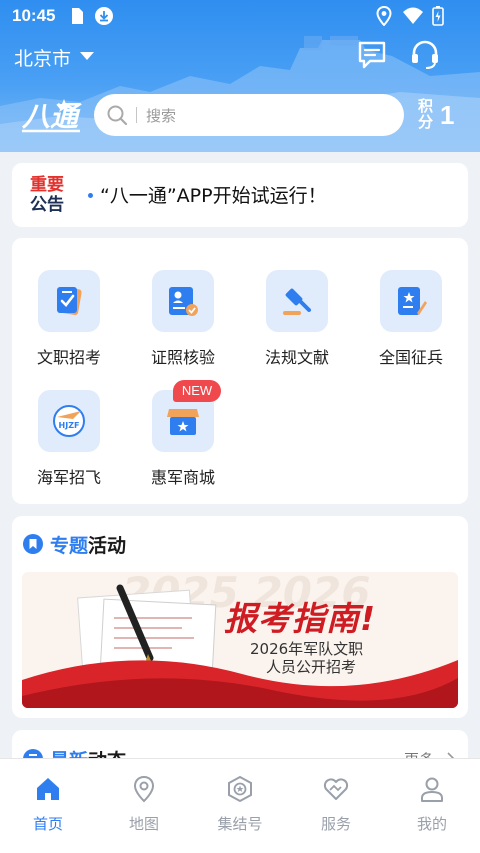 Image resolution: width=480 pixels, height=853 pixels. Describe the element at coordinates (143, 824) in the screenshot. I see `nav-label: 地图` at that location.